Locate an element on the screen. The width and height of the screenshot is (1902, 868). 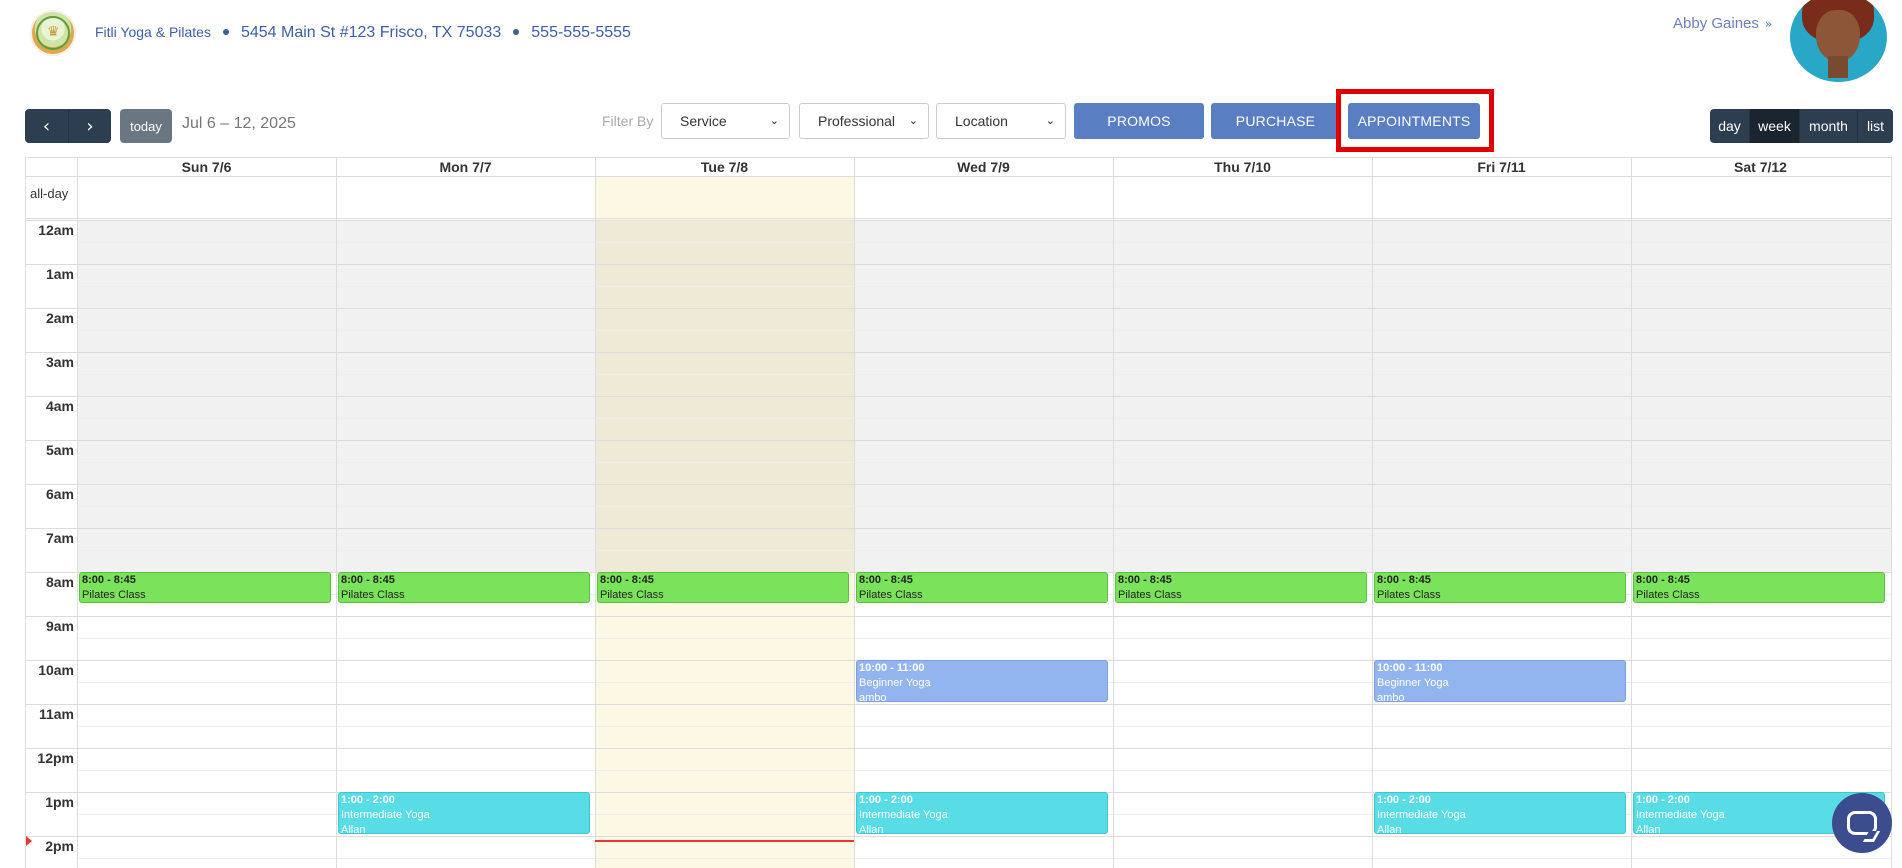
time-label: 1pm is located at coordinates (59, 802).